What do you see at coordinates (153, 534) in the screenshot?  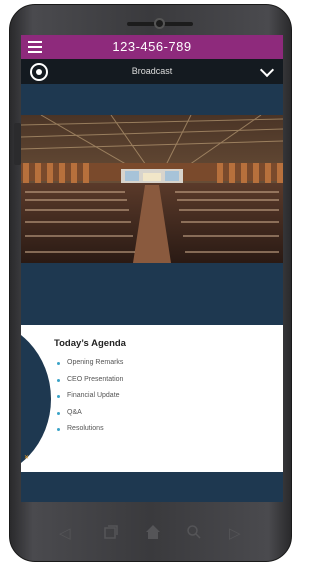 I see `home-icon` at bounding box center [153, 534].